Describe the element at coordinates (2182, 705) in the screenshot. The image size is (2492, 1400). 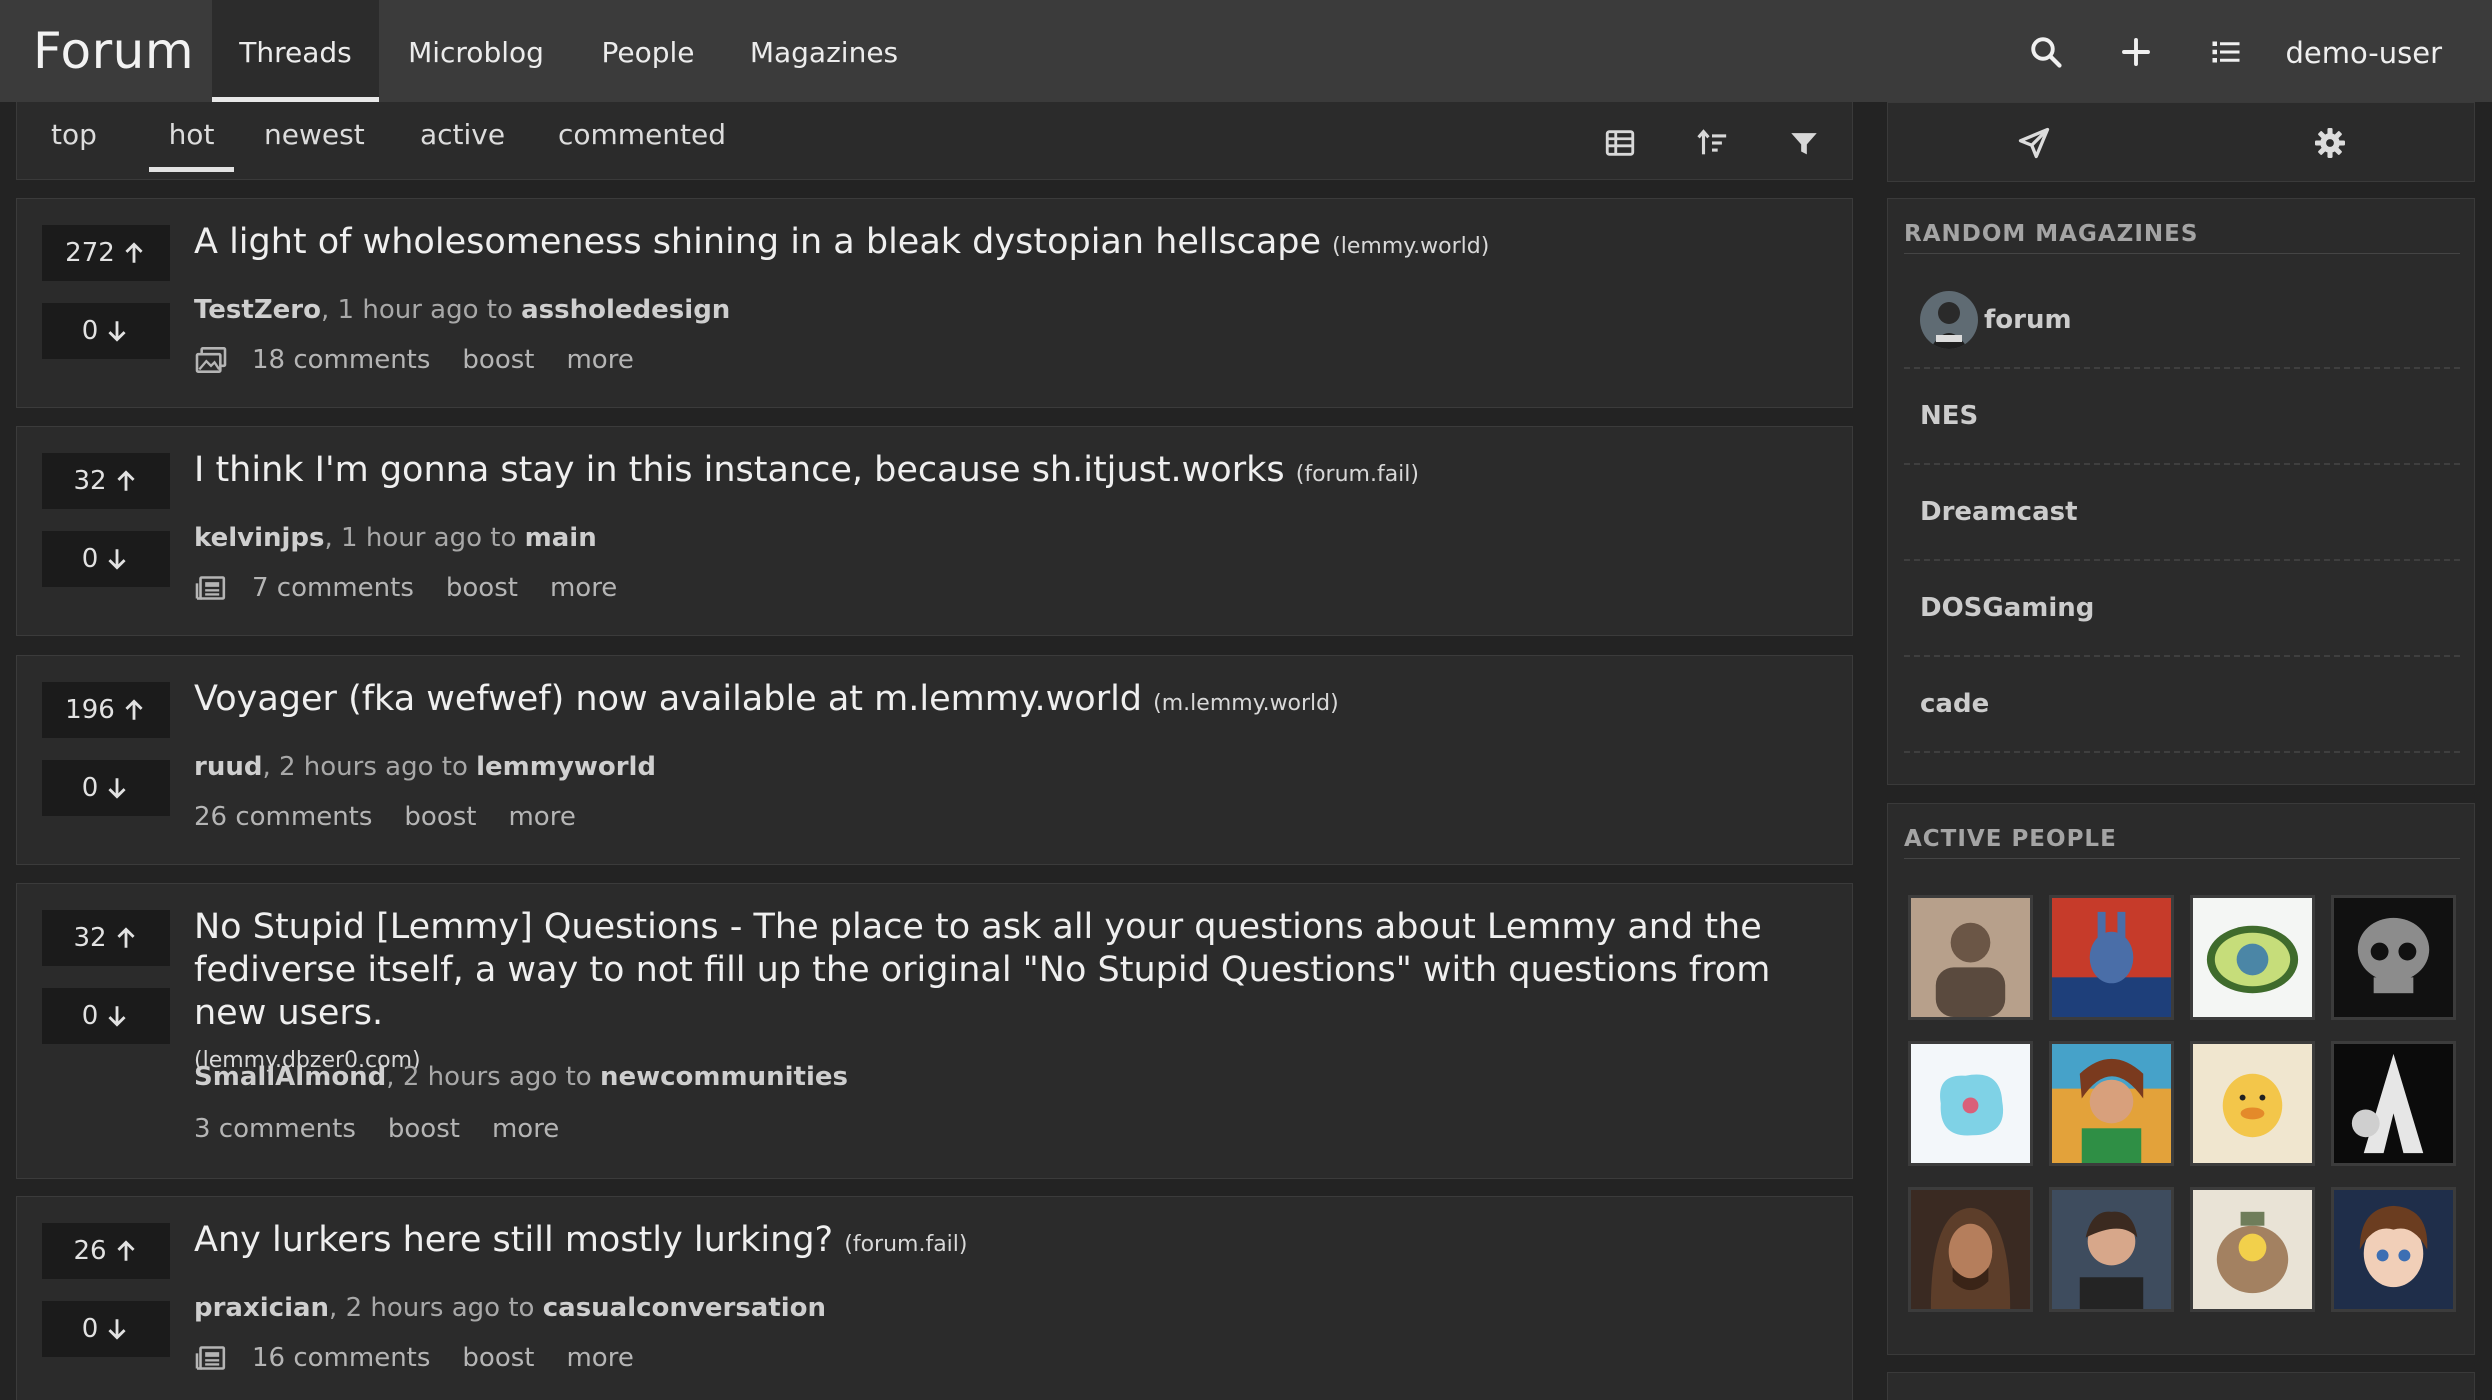
I see `magazine-item-cade: cade` at that location.